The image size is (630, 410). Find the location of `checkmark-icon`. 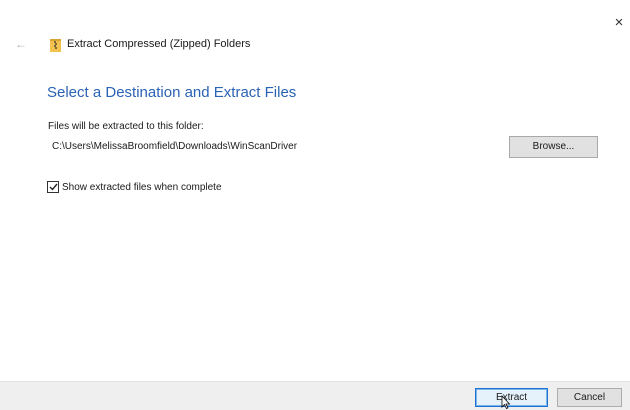

checkmark-icon is located at coordinates (53, 187).